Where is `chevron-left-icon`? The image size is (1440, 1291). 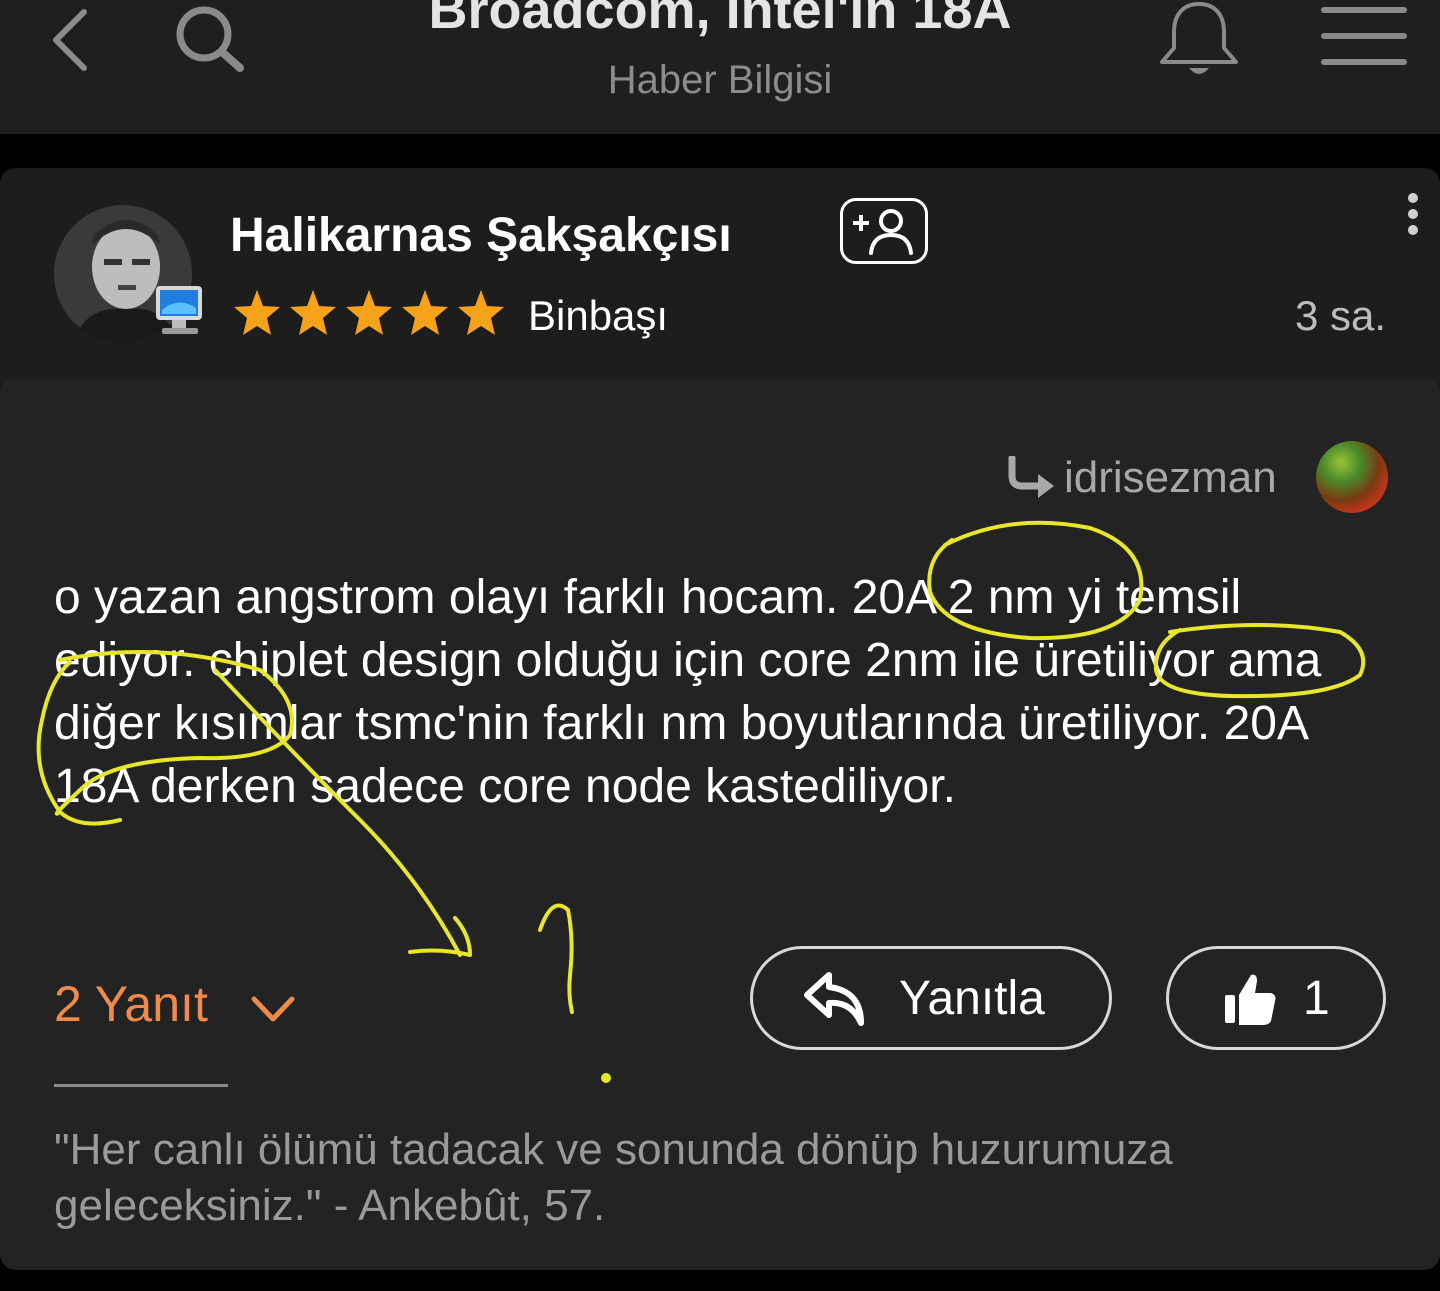
chevron-left-icon is located at coordinates (70, 40).